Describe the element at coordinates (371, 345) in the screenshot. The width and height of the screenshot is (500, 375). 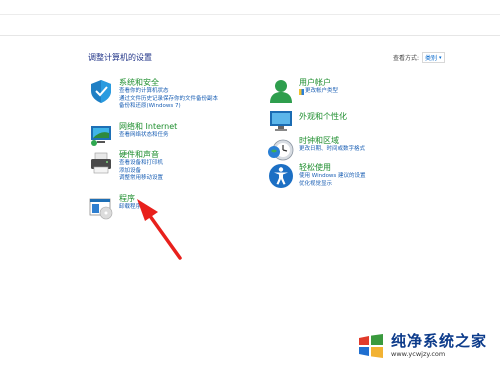
I see `windows-logo-icon` at that location.